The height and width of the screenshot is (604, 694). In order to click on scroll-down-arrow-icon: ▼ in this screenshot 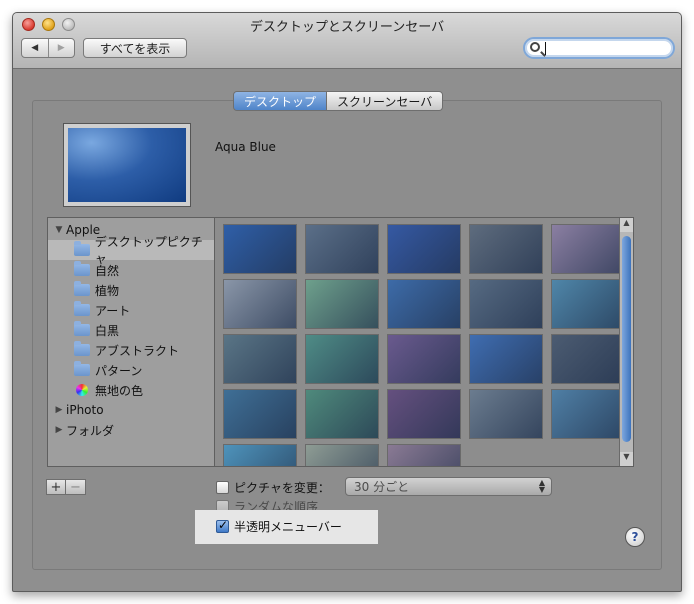, I will do `click(626, 459)`.